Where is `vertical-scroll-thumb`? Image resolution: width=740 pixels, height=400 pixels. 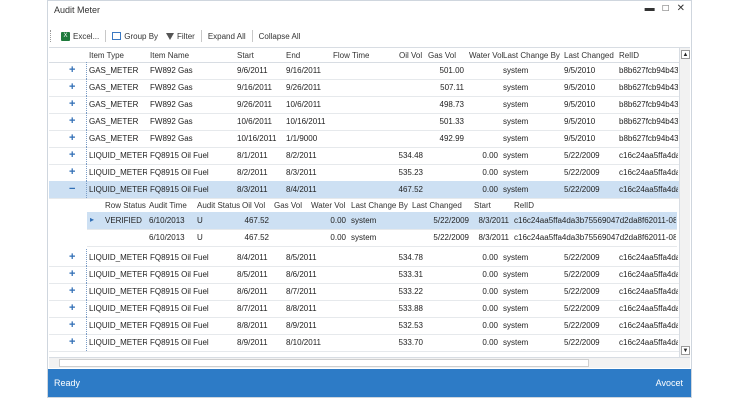
vertical-scroll-thumb is located at coordinates (685, 203).